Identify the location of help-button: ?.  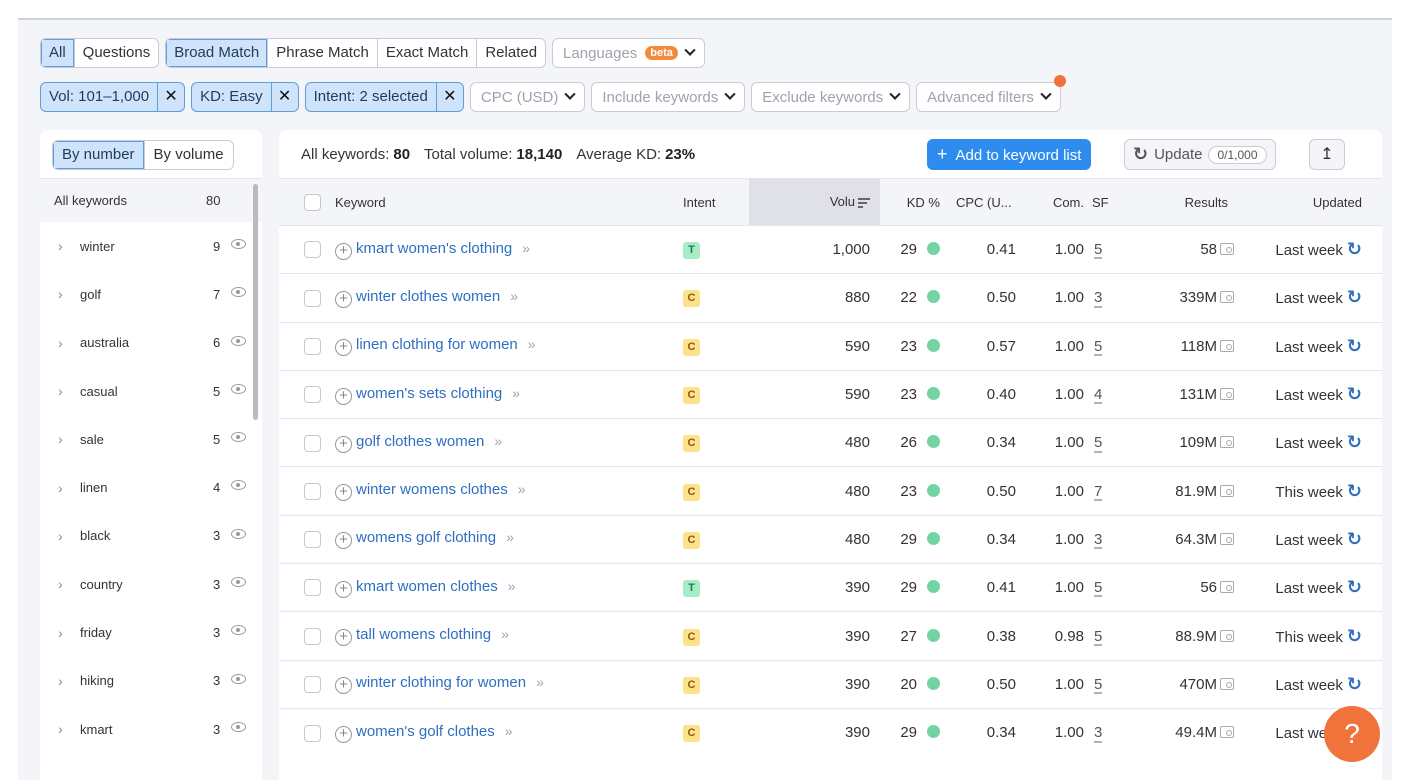
(1352, 734).